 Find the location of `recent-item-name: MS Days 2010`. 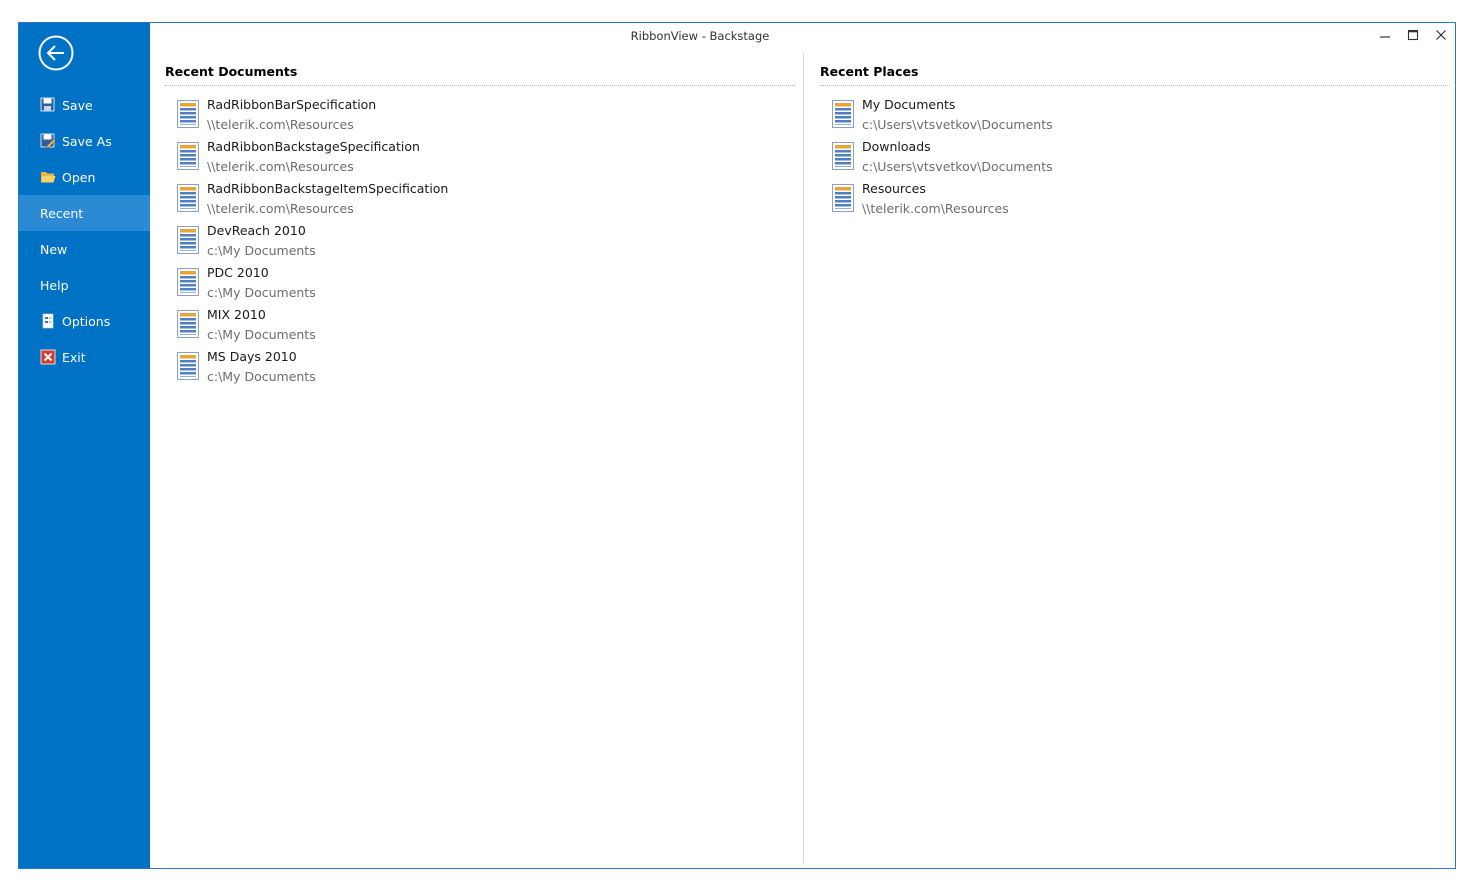

recent-item-name: MS Days 2010 is located at coordinates (252, 356).